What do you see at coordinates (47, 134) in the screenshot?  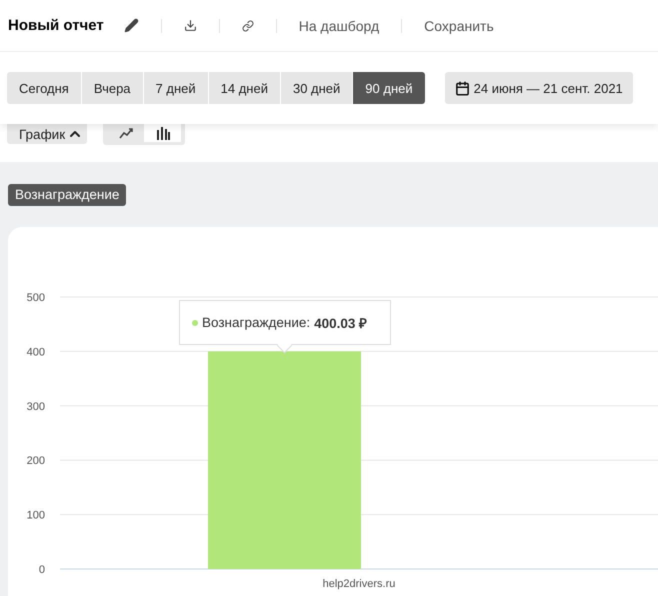 I see `view-dropdown: График` at bounding box center [47, 134].